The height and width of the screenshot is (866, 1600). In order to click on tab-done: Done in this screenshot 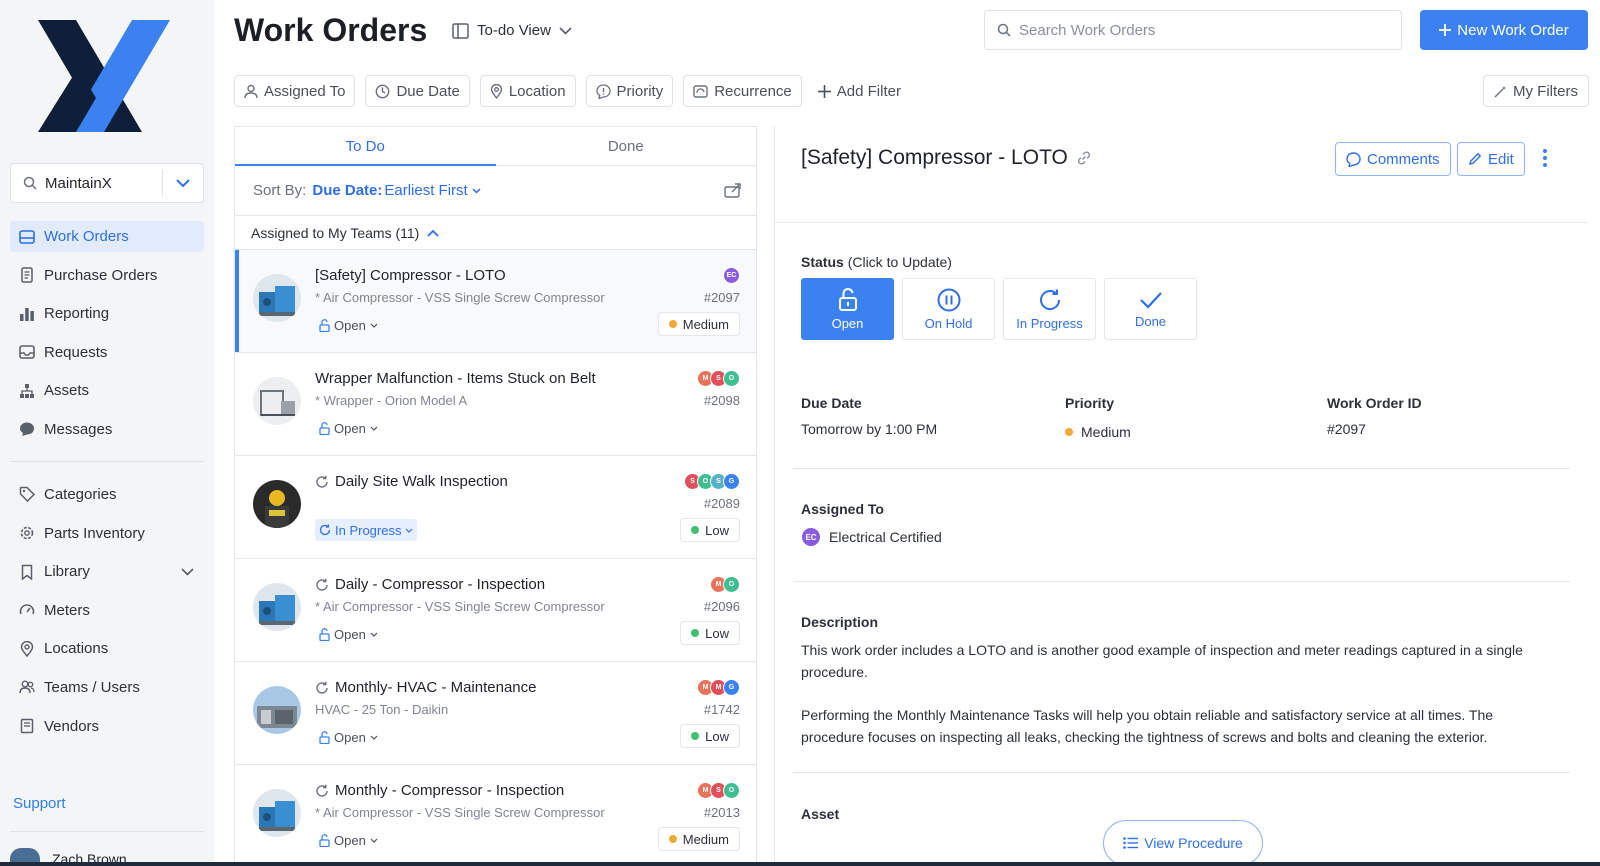, I will do `click(626, 146)`.